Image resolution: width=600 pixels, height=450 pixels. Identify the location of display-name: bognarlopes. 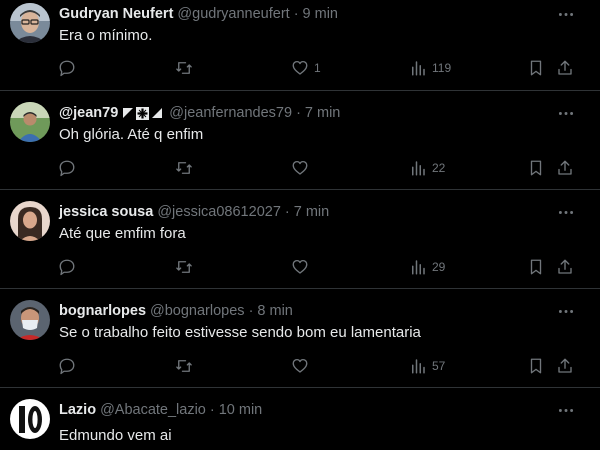
(102, 311).